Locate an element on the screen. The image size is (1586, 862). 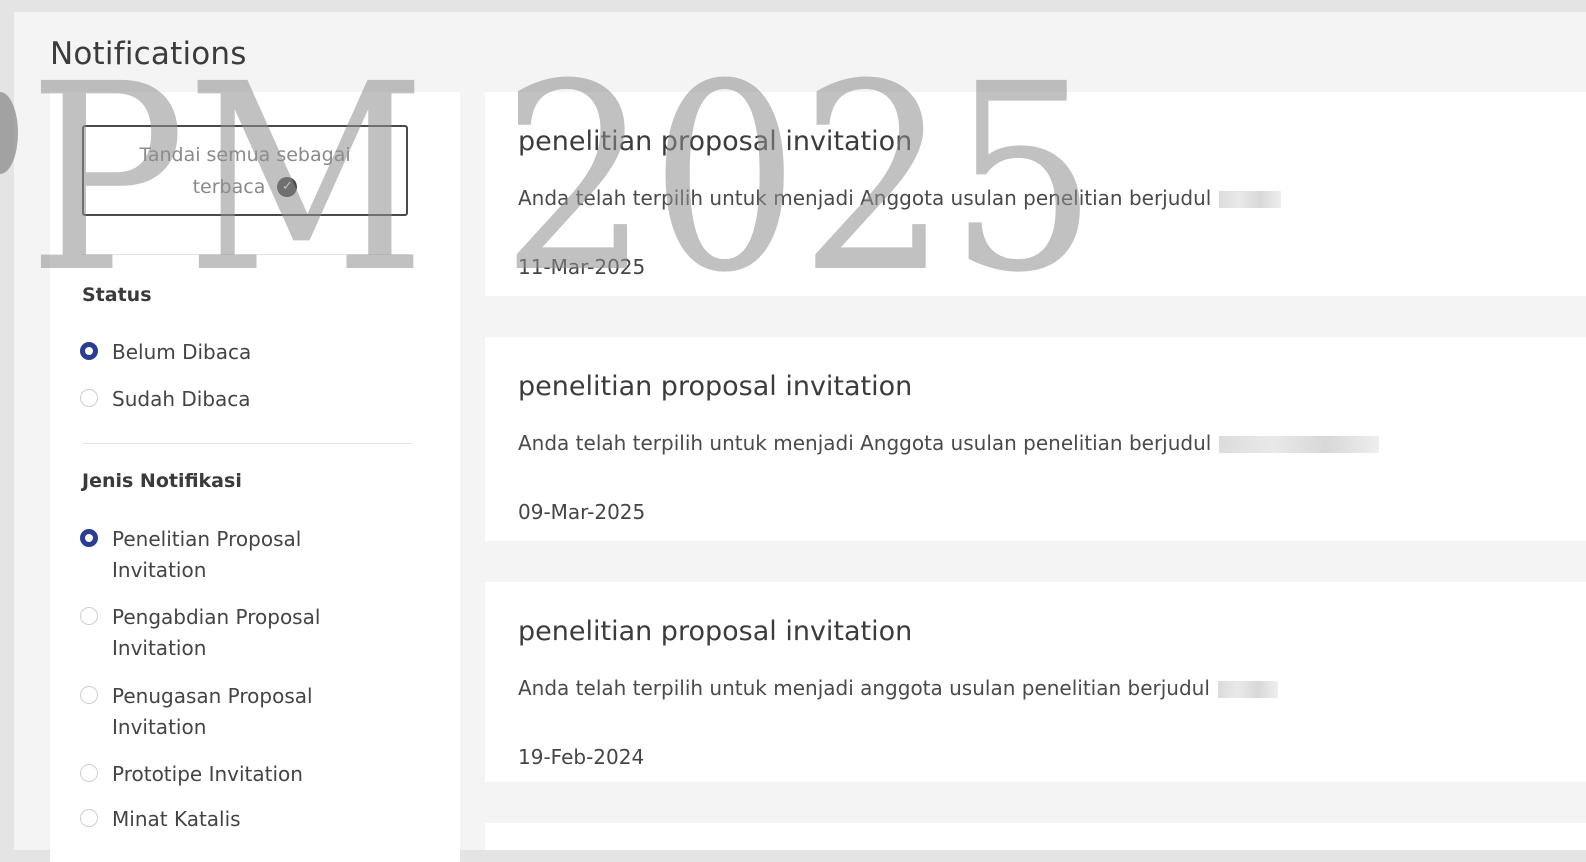
page-title: Notifications is located at coordinates (148, 54).